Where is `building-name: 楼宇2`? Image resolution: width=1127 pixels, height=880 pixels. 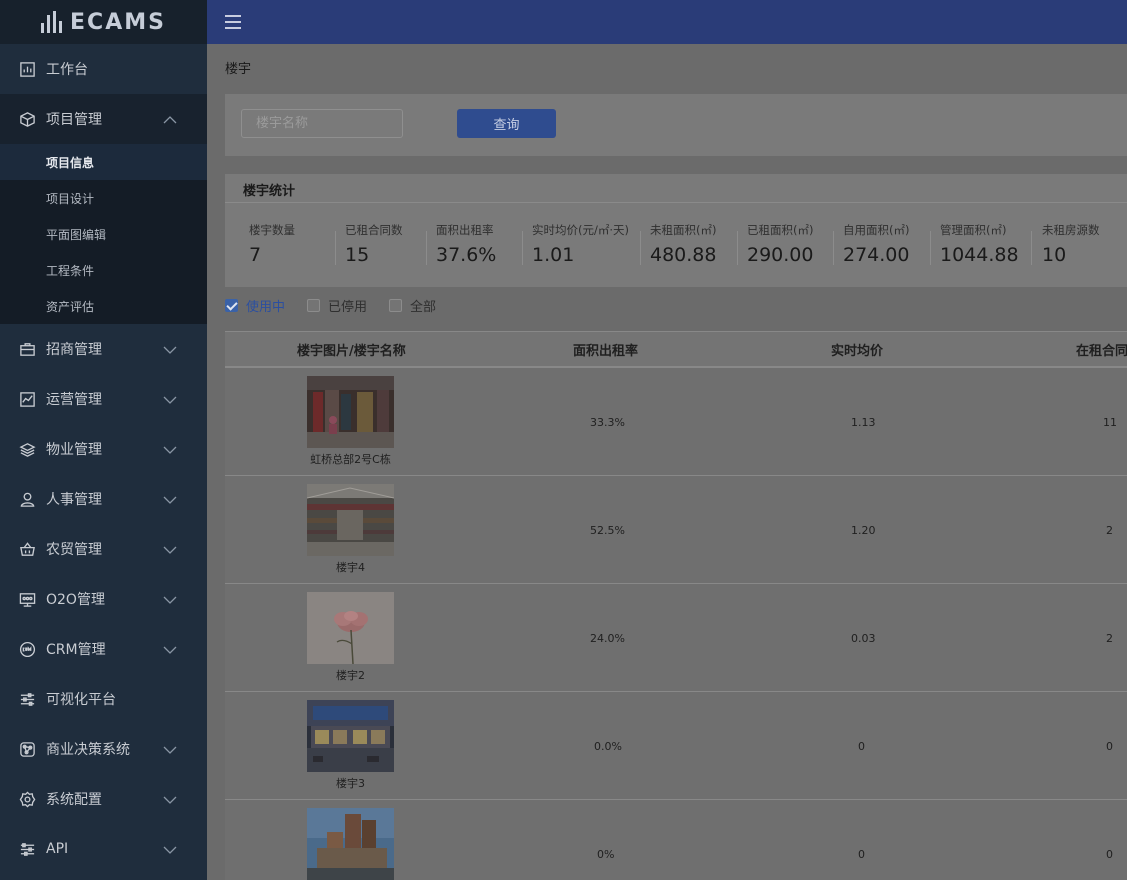
building-name: 楼宇2 is located at coordinates (350, 675).